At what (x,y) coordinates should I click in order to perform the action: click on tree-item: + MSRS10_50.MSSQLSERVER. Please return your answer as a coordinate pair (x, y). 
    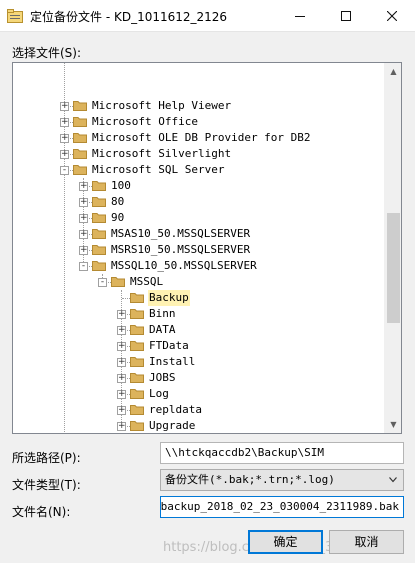
    Looking at the image, I should click on (199, 250).